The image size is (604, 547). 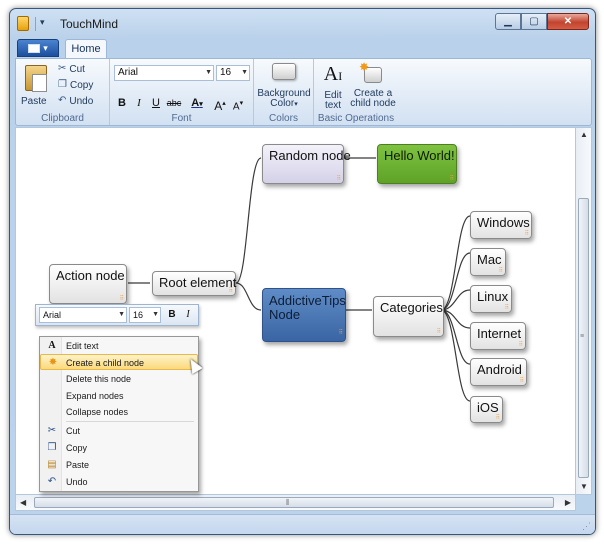 What do you see at coordinates (201, 104) in the screenshot?
I see `chevron-down-icon: ▾` at bounding box center [201, 104].